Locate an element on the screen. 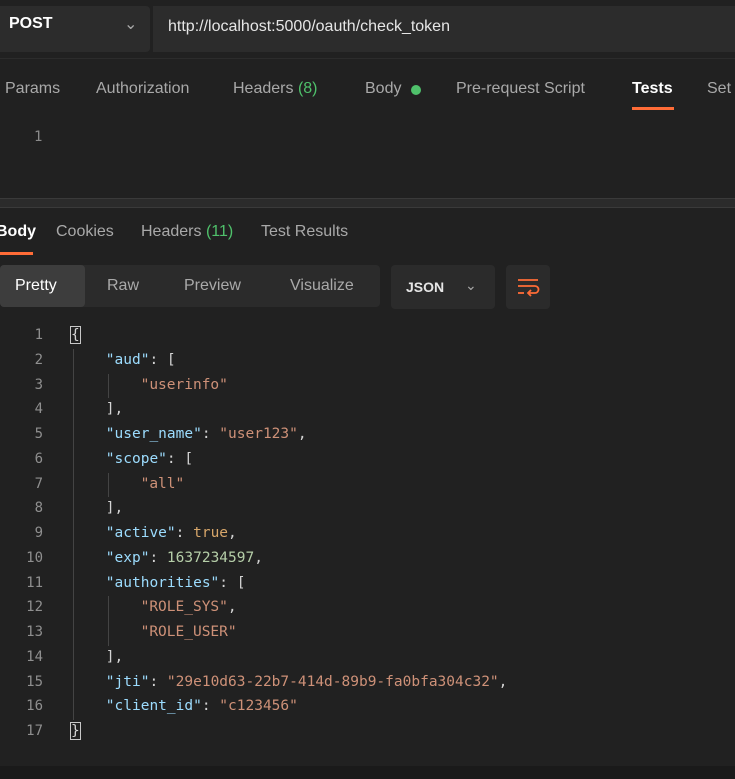  code-line: "ROLE_SYS", is located at coordinates (189, 607).